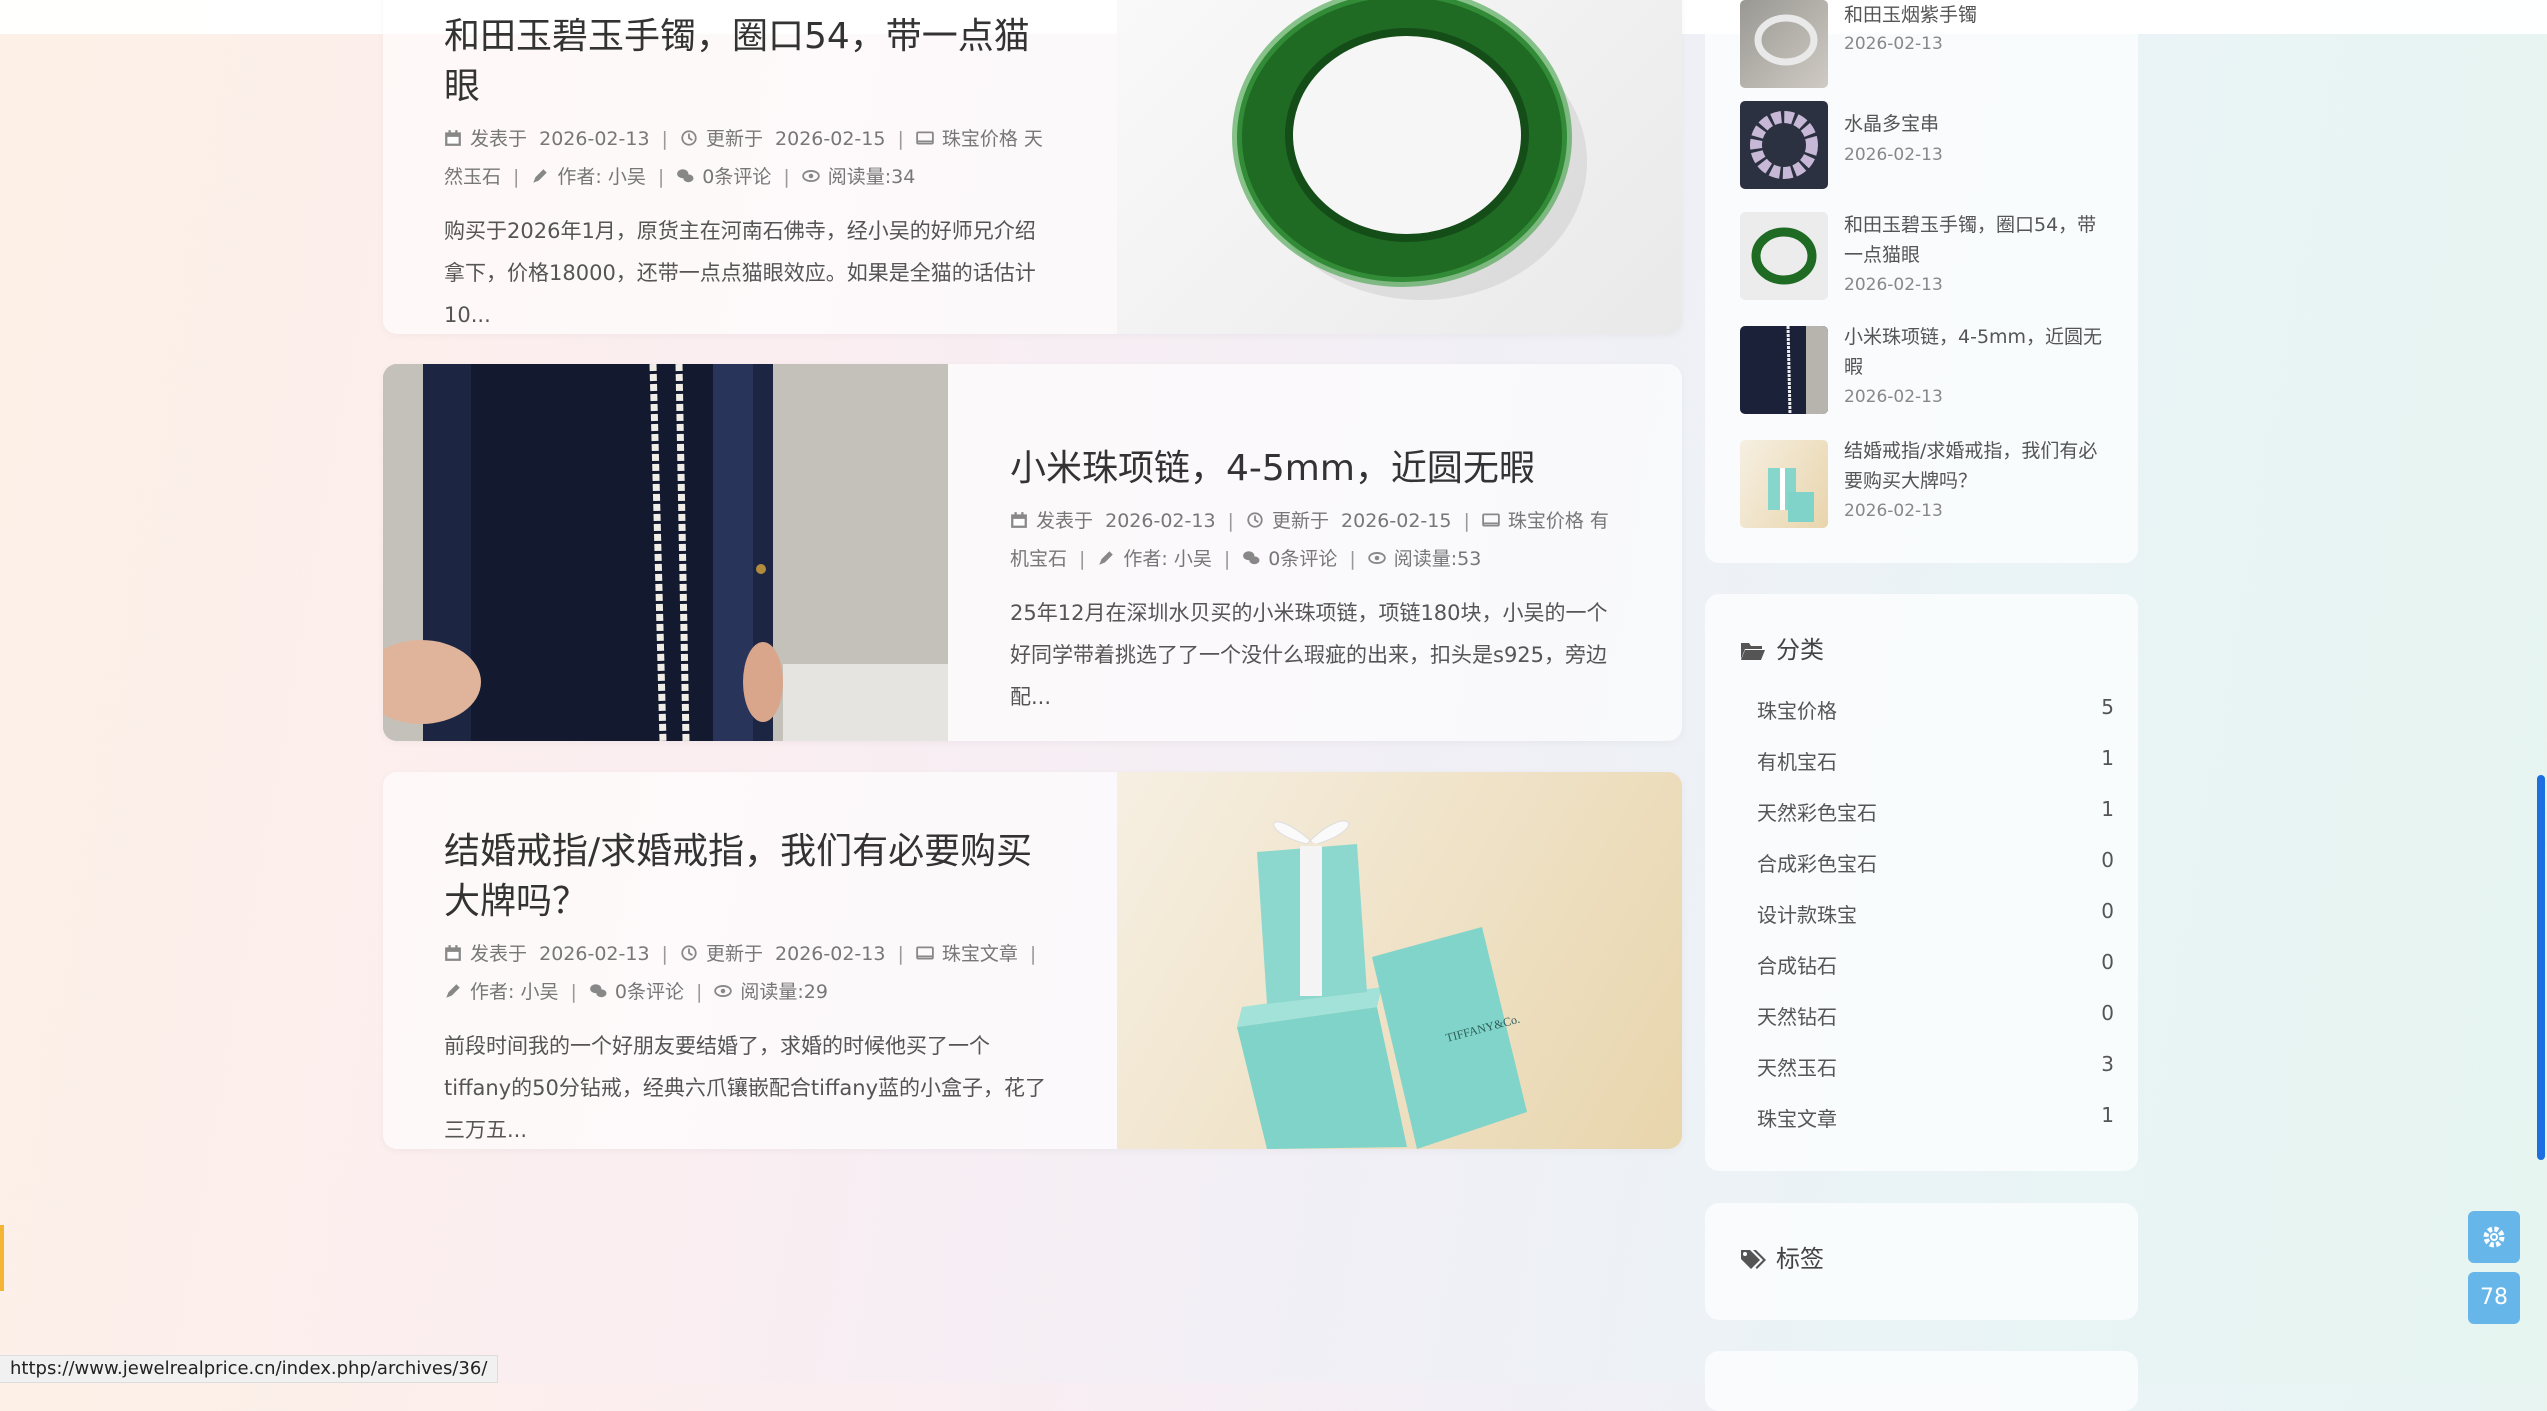  What do you see at coordinates (1979, 15) in the screenshot?
I see `recent-post-title: 和田玉烟紫手镯` at bounding box center [1979, 15].